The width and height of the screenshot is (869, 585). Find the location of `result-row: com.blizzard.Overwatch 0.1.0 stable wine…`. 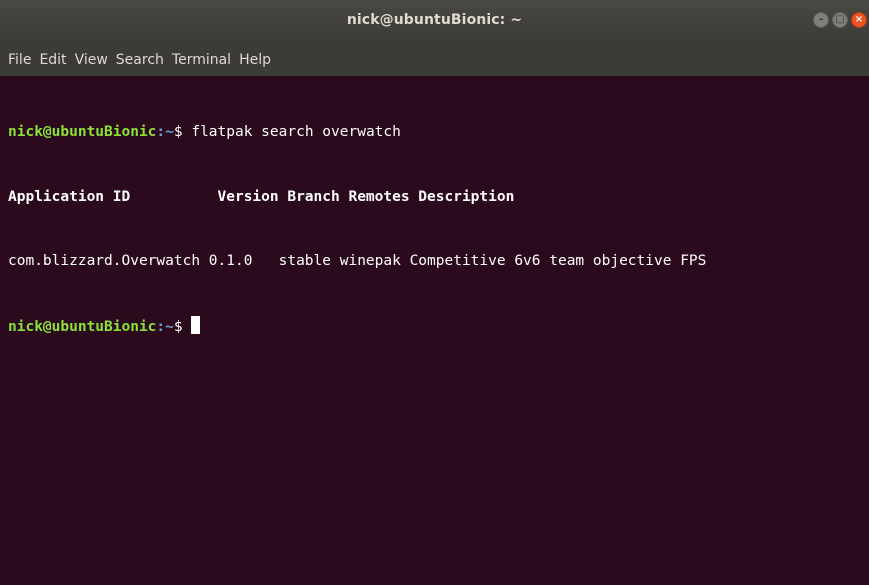

result-row: com.blizzard.Overwatch 0.1.0 stable wine… is located at coordinates (357, 261).